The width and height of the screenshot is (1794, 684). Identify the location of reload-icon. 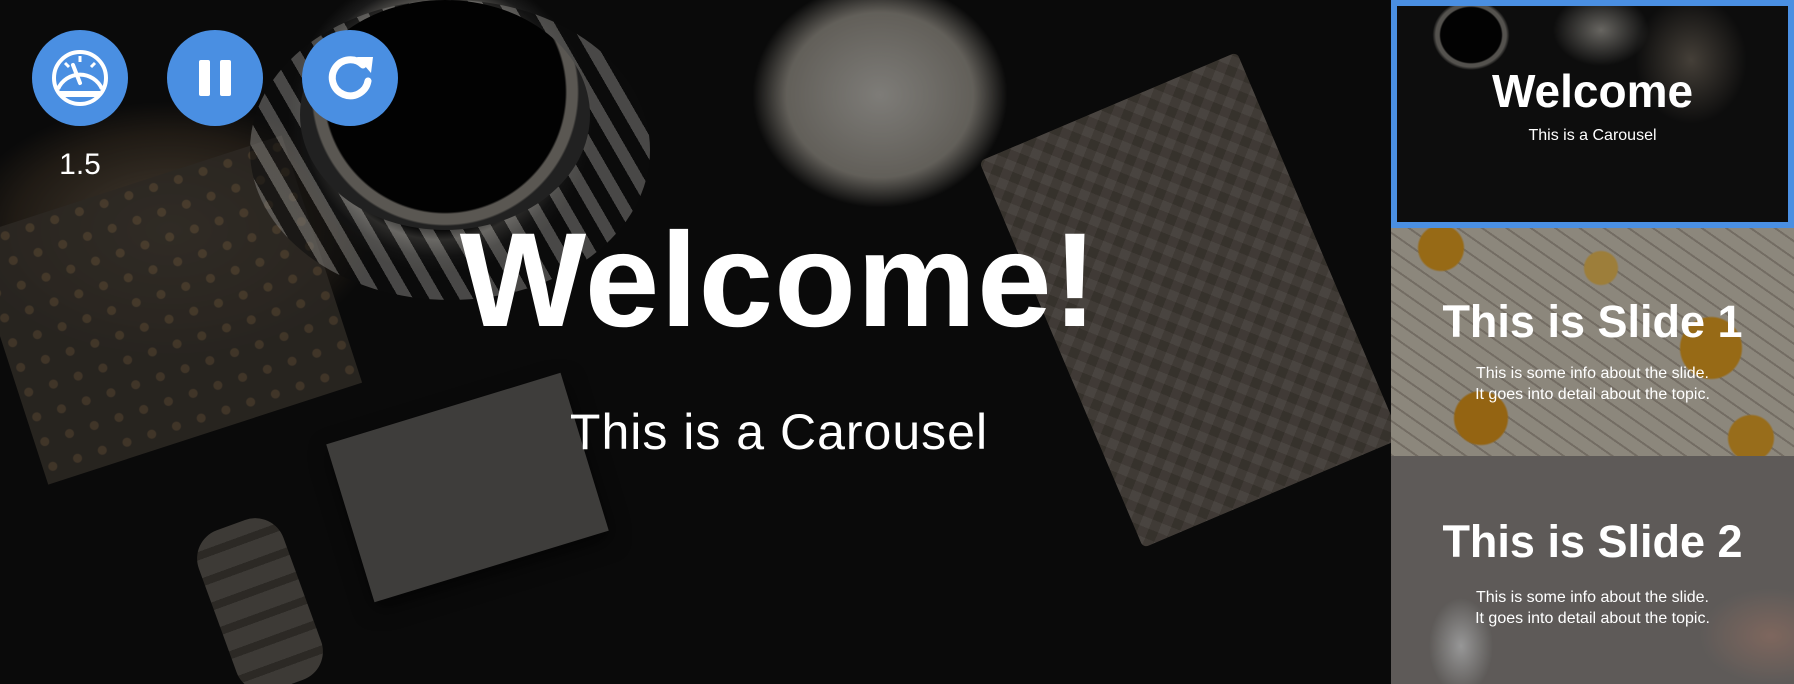
(350, 78).